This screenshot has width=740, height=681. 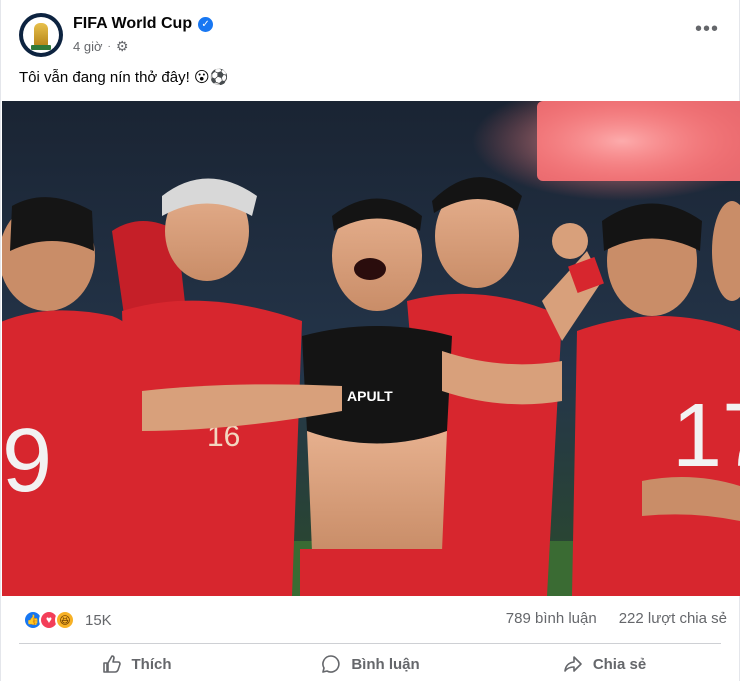 I want to click on share-button: Chia sẻ, so click(x=604, y=663).